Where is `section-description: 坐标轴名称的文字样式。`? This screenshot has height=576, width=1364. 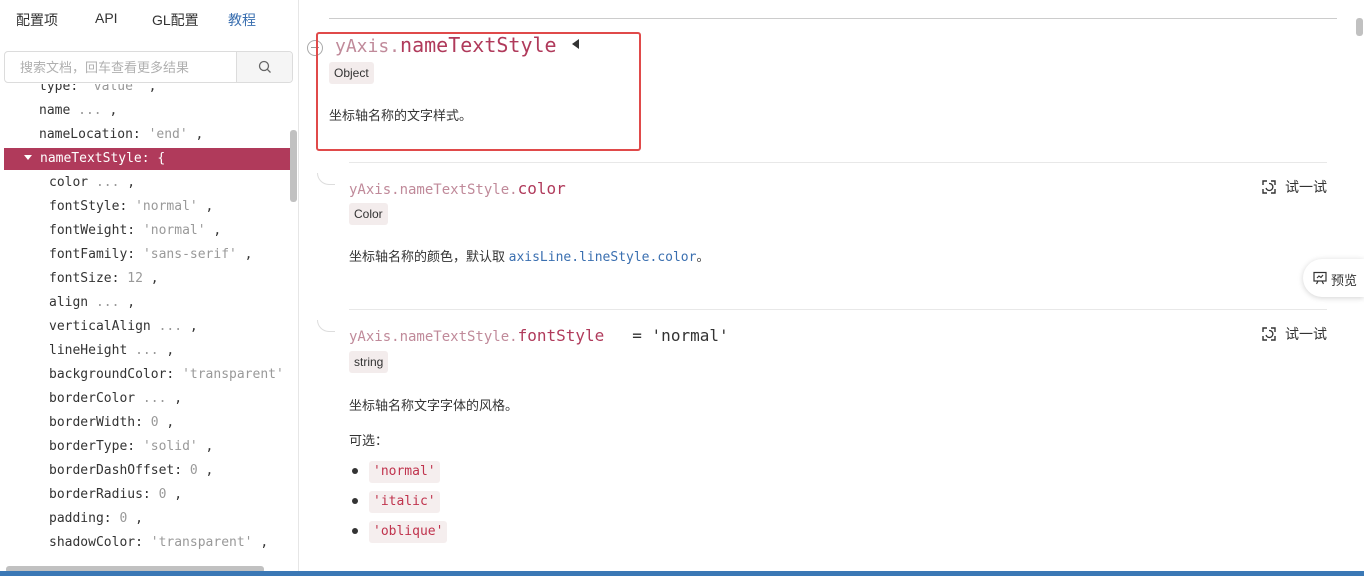 section-description: 坐标轴名称的文字样式。 is located at coordinates (401, 115).